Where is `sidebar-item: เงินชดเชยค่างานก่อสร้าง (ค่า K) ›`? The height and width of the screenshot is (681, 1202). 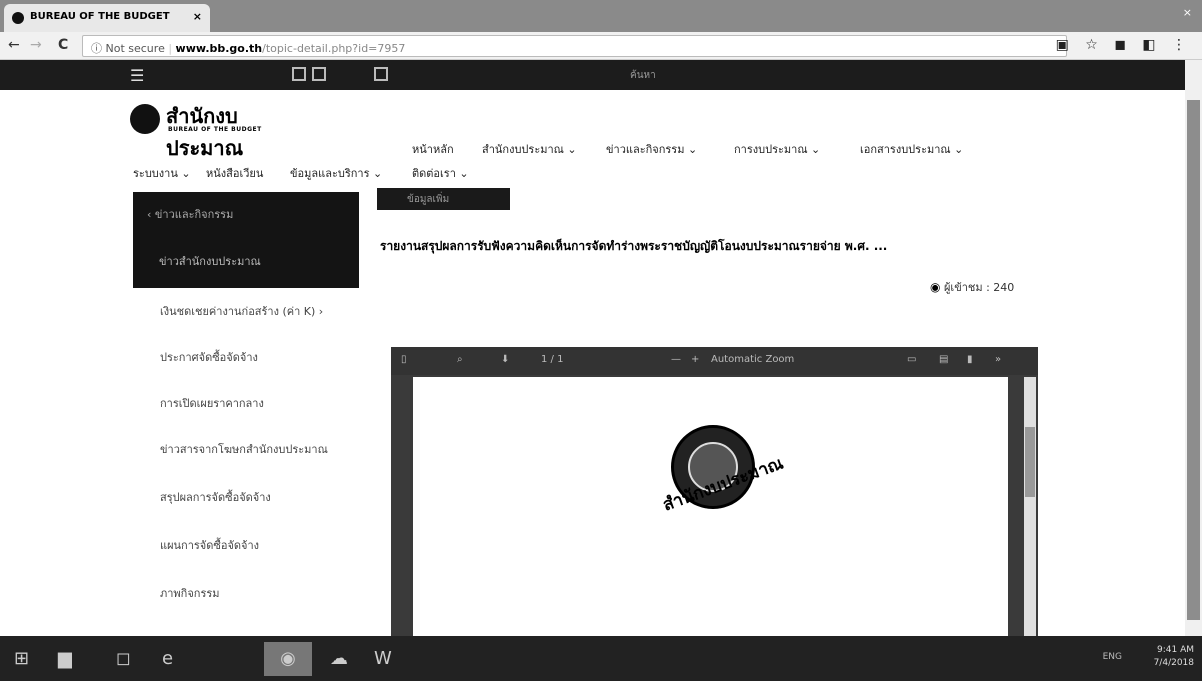
sidebar-item: เงินชดเชยค่างานก่อสร้าง (ค่า K) › is located at coordinates (241, 311).